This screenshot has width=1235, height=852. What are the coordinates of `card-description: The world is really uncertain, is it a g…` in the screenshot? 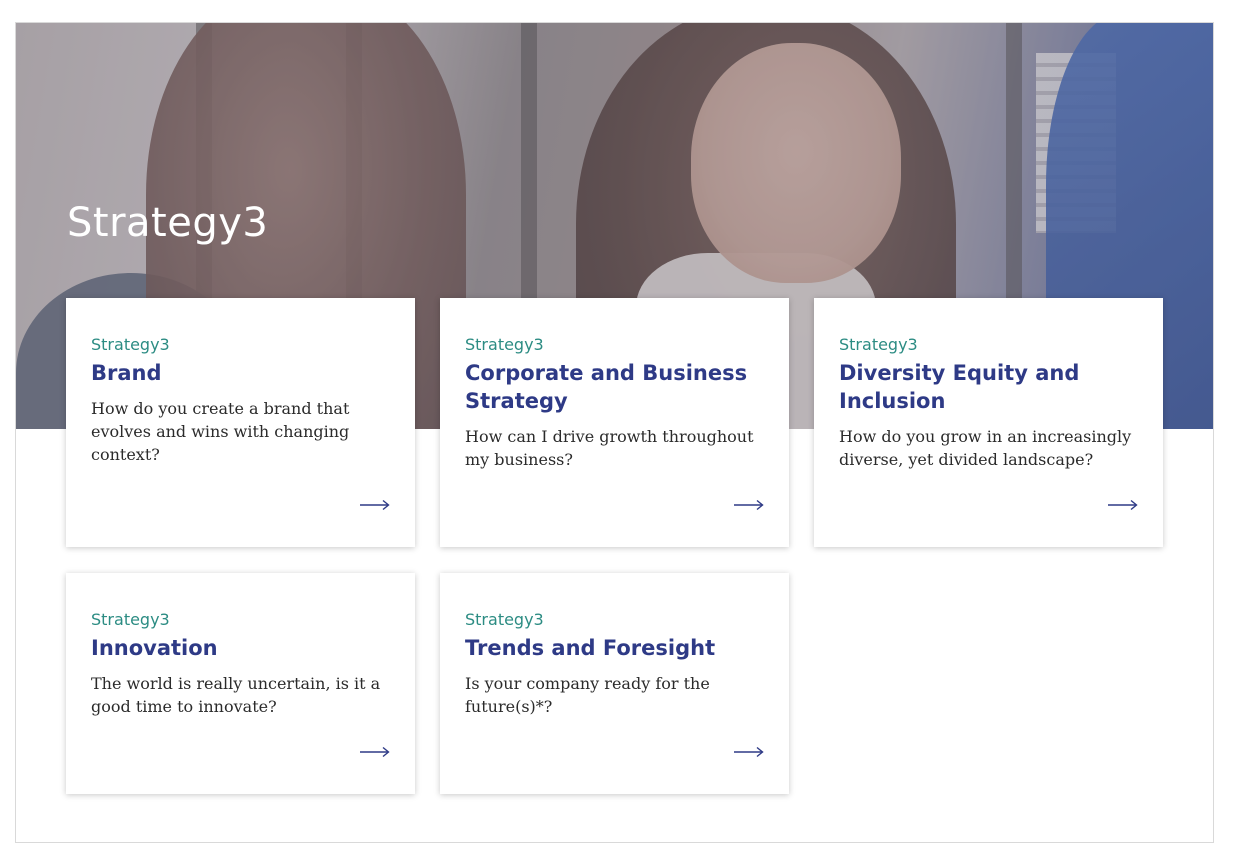 It's located at (236, 695).